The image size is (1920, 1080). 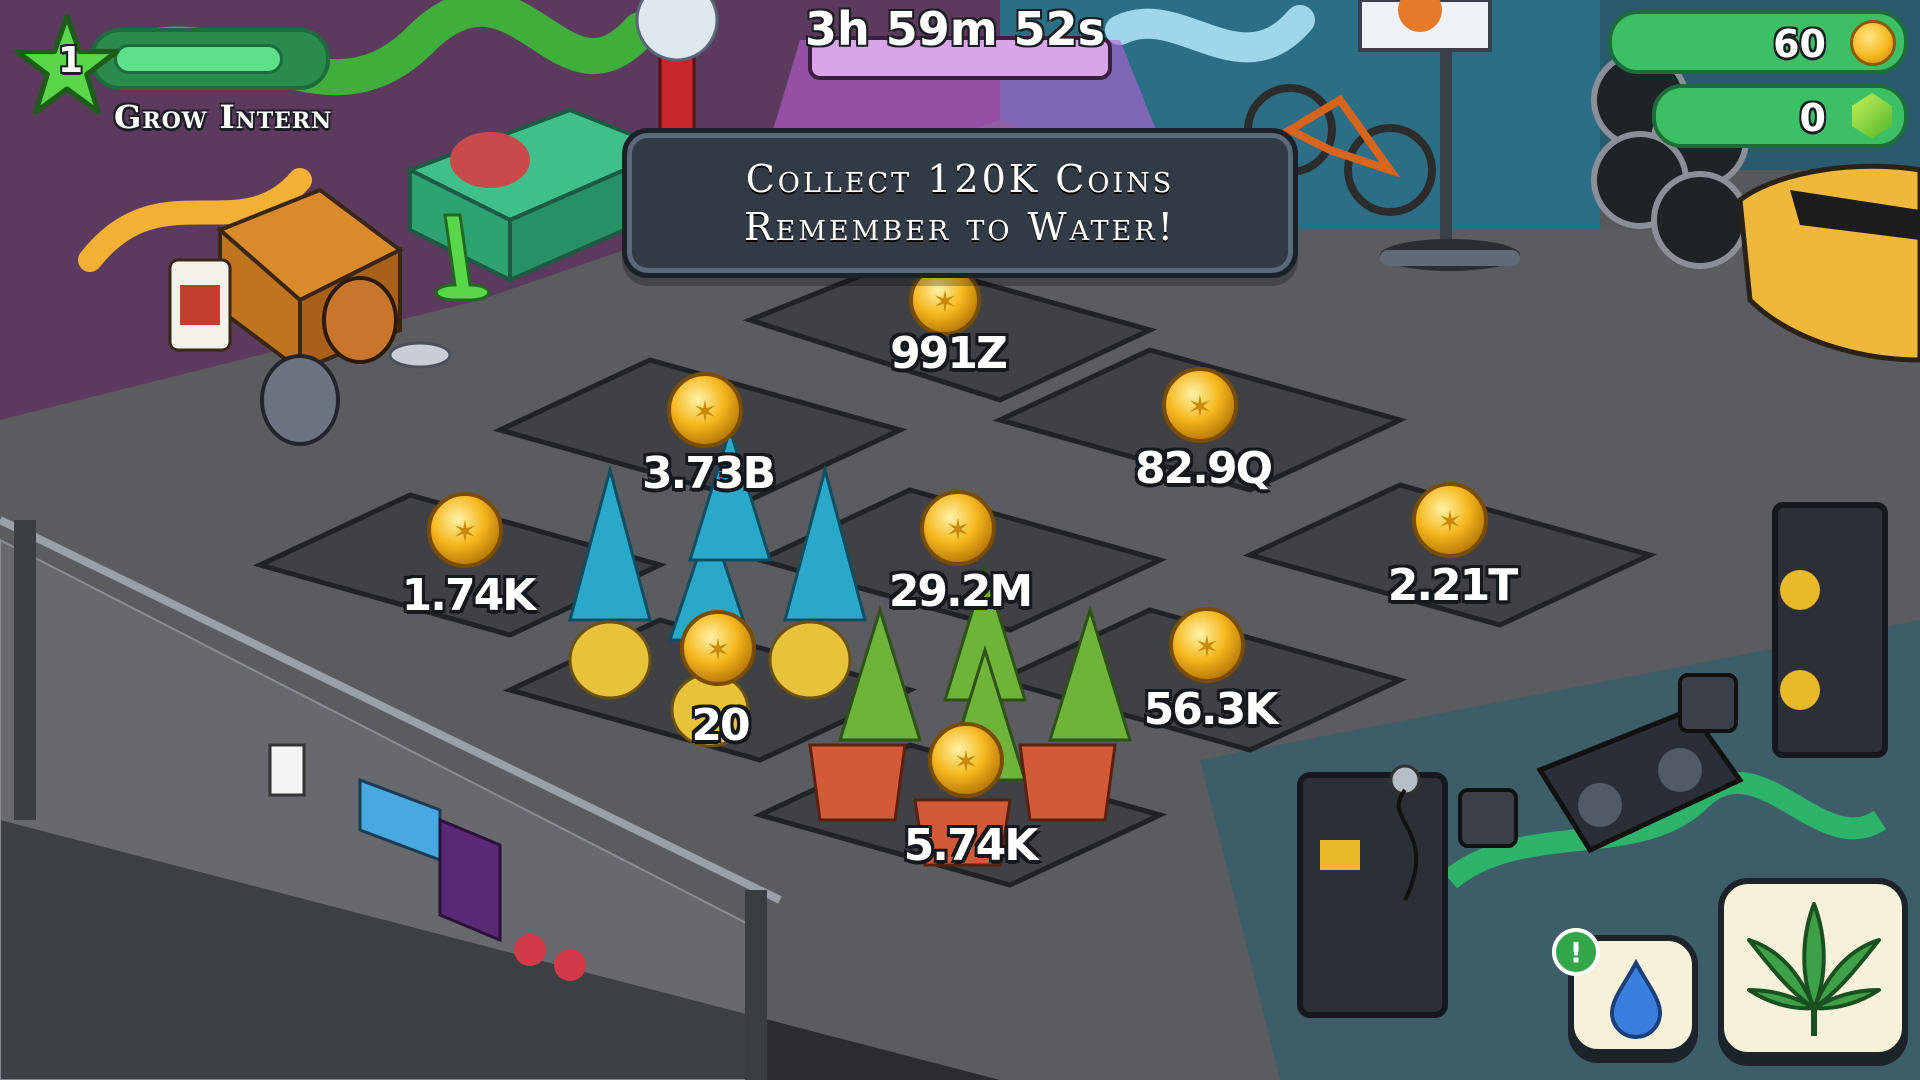 I want to click on xp-bar, so click(x=210, y=59).